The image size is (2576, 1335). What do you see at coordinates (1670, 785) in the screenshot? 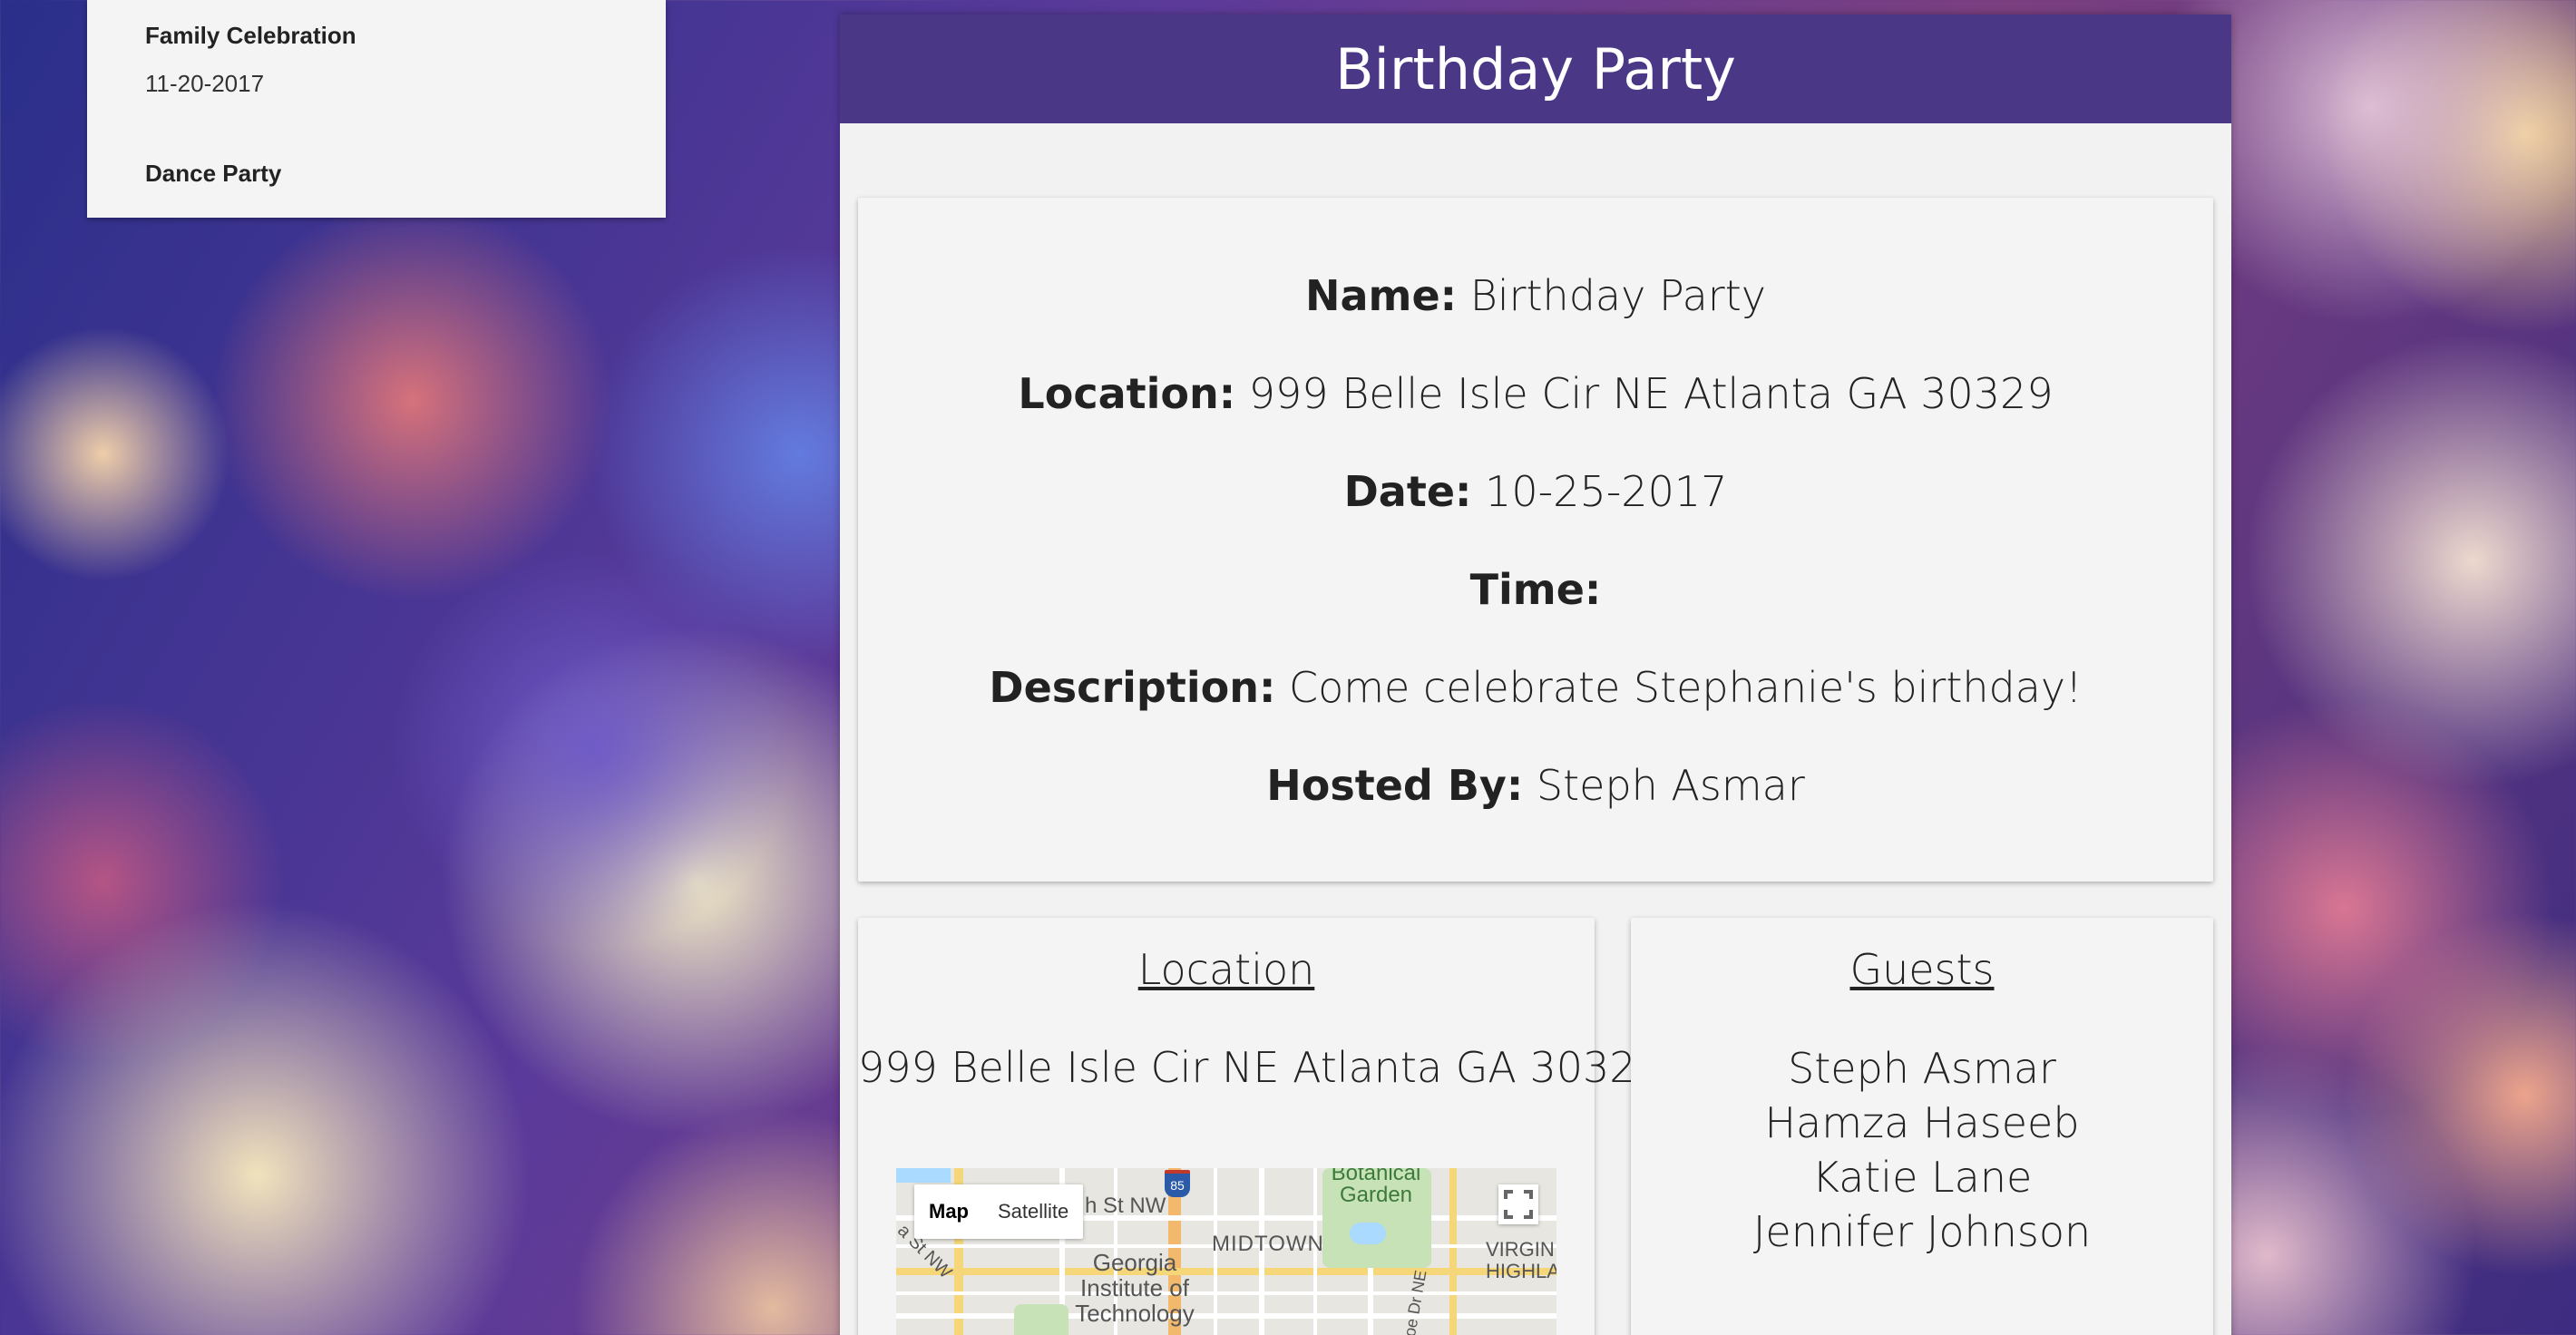
I see `detail-value: Steph Asmar` at bounding box center [1670, 785].